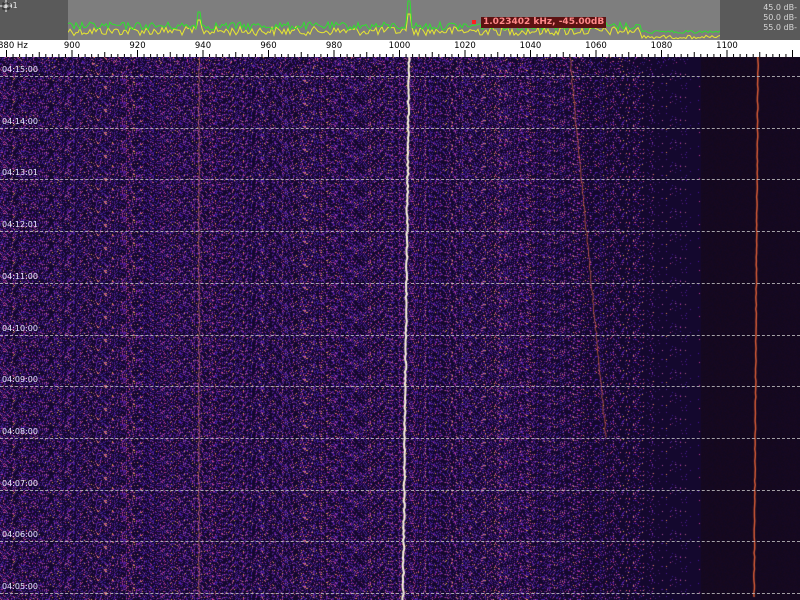 Image resolution: width=800 pixels, height=600 pixels. Describe the element at coordinates (203, 46) in the screenshot. I see `ruler-tick-label: 940` at that location.